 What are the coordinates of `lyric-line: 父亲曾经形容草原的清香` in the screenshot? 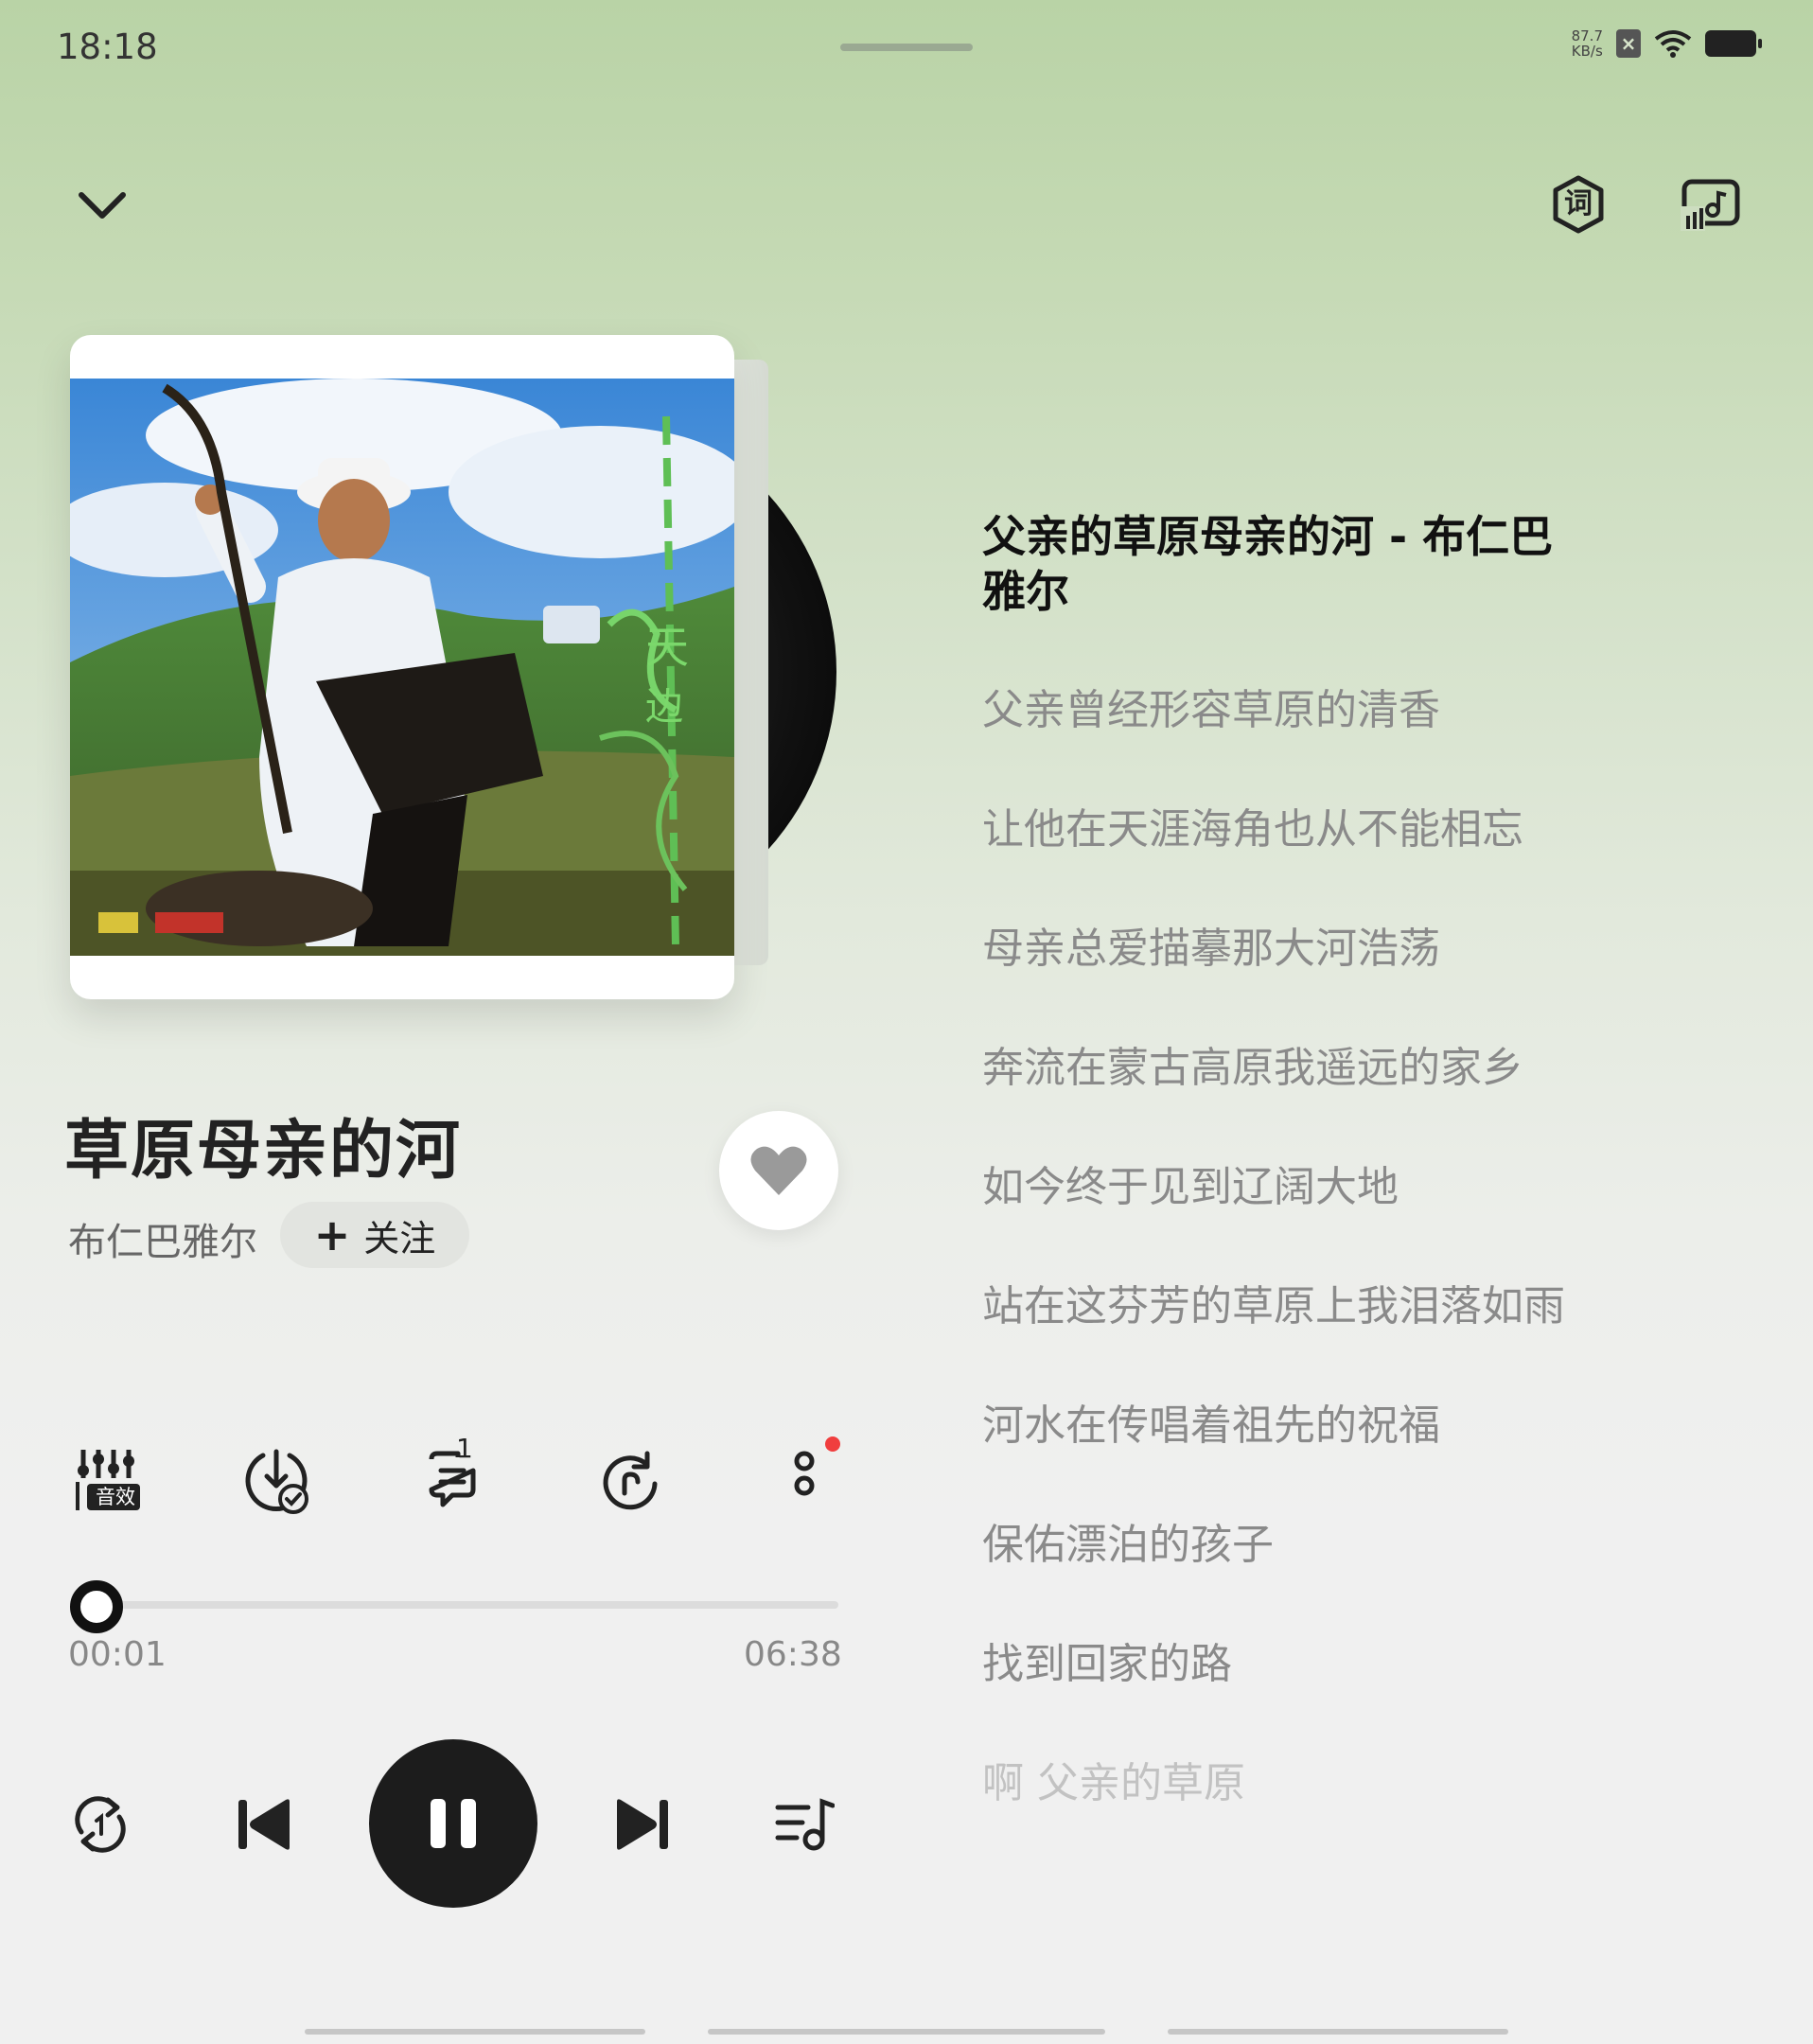 It's located at (1285, 710).